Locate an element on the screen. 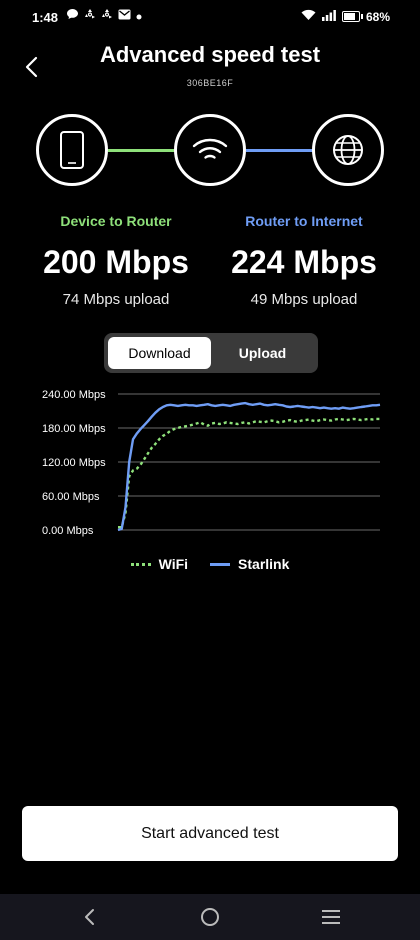  wifi-signal-icon is located at coordinates (308, 16).